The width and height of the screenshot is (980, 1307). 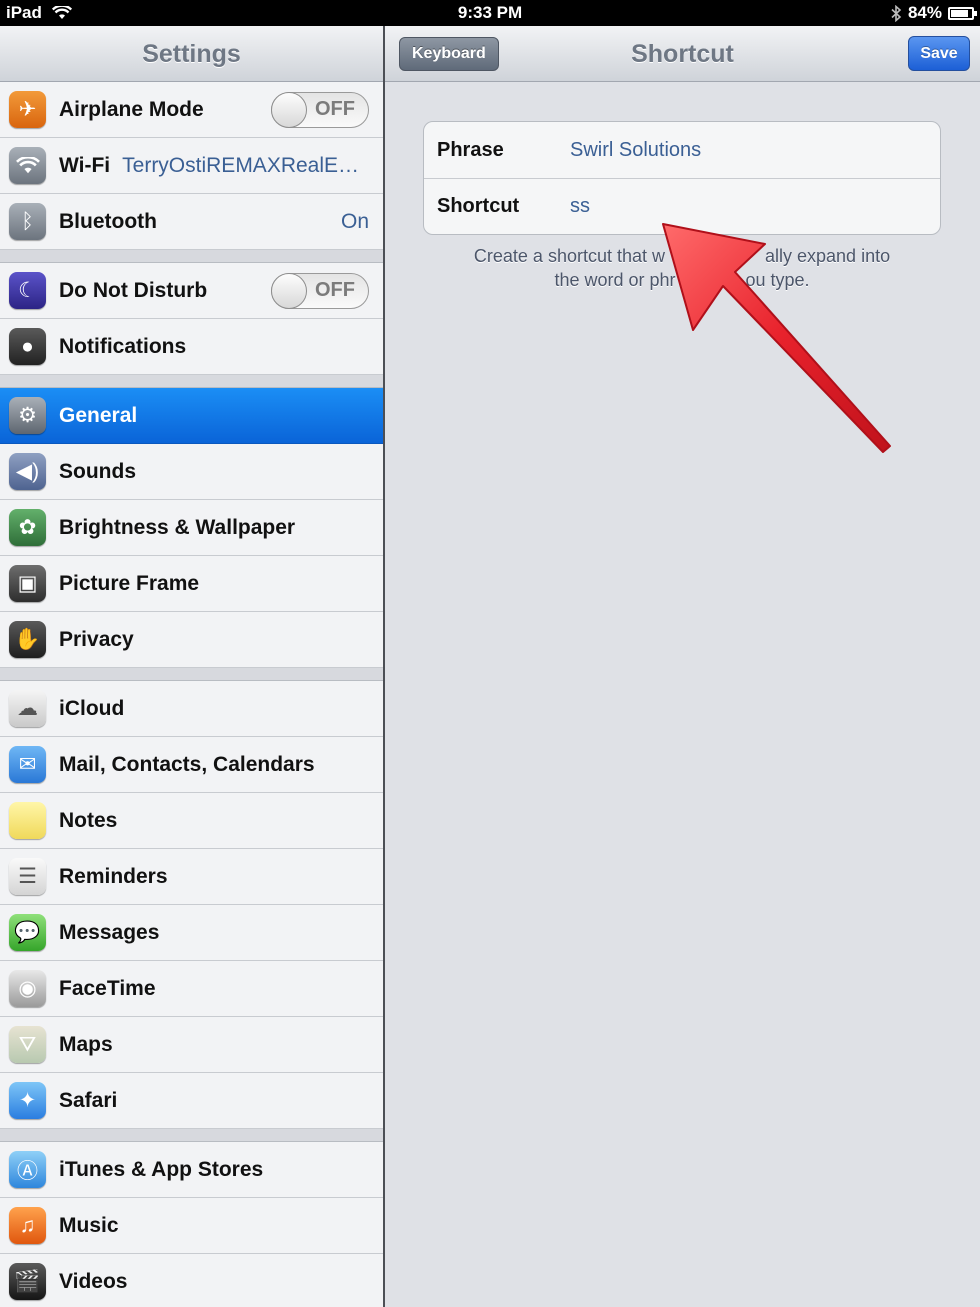 What do you see at coordinates (939, 53) in the screenshot?
I see `save-button: Save` at bounding box center [939, 53].